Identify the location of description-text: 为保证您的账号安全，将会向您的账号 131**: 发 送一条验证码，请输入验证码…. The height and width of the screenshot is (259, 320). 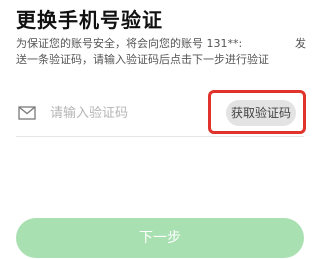
(161, 52).